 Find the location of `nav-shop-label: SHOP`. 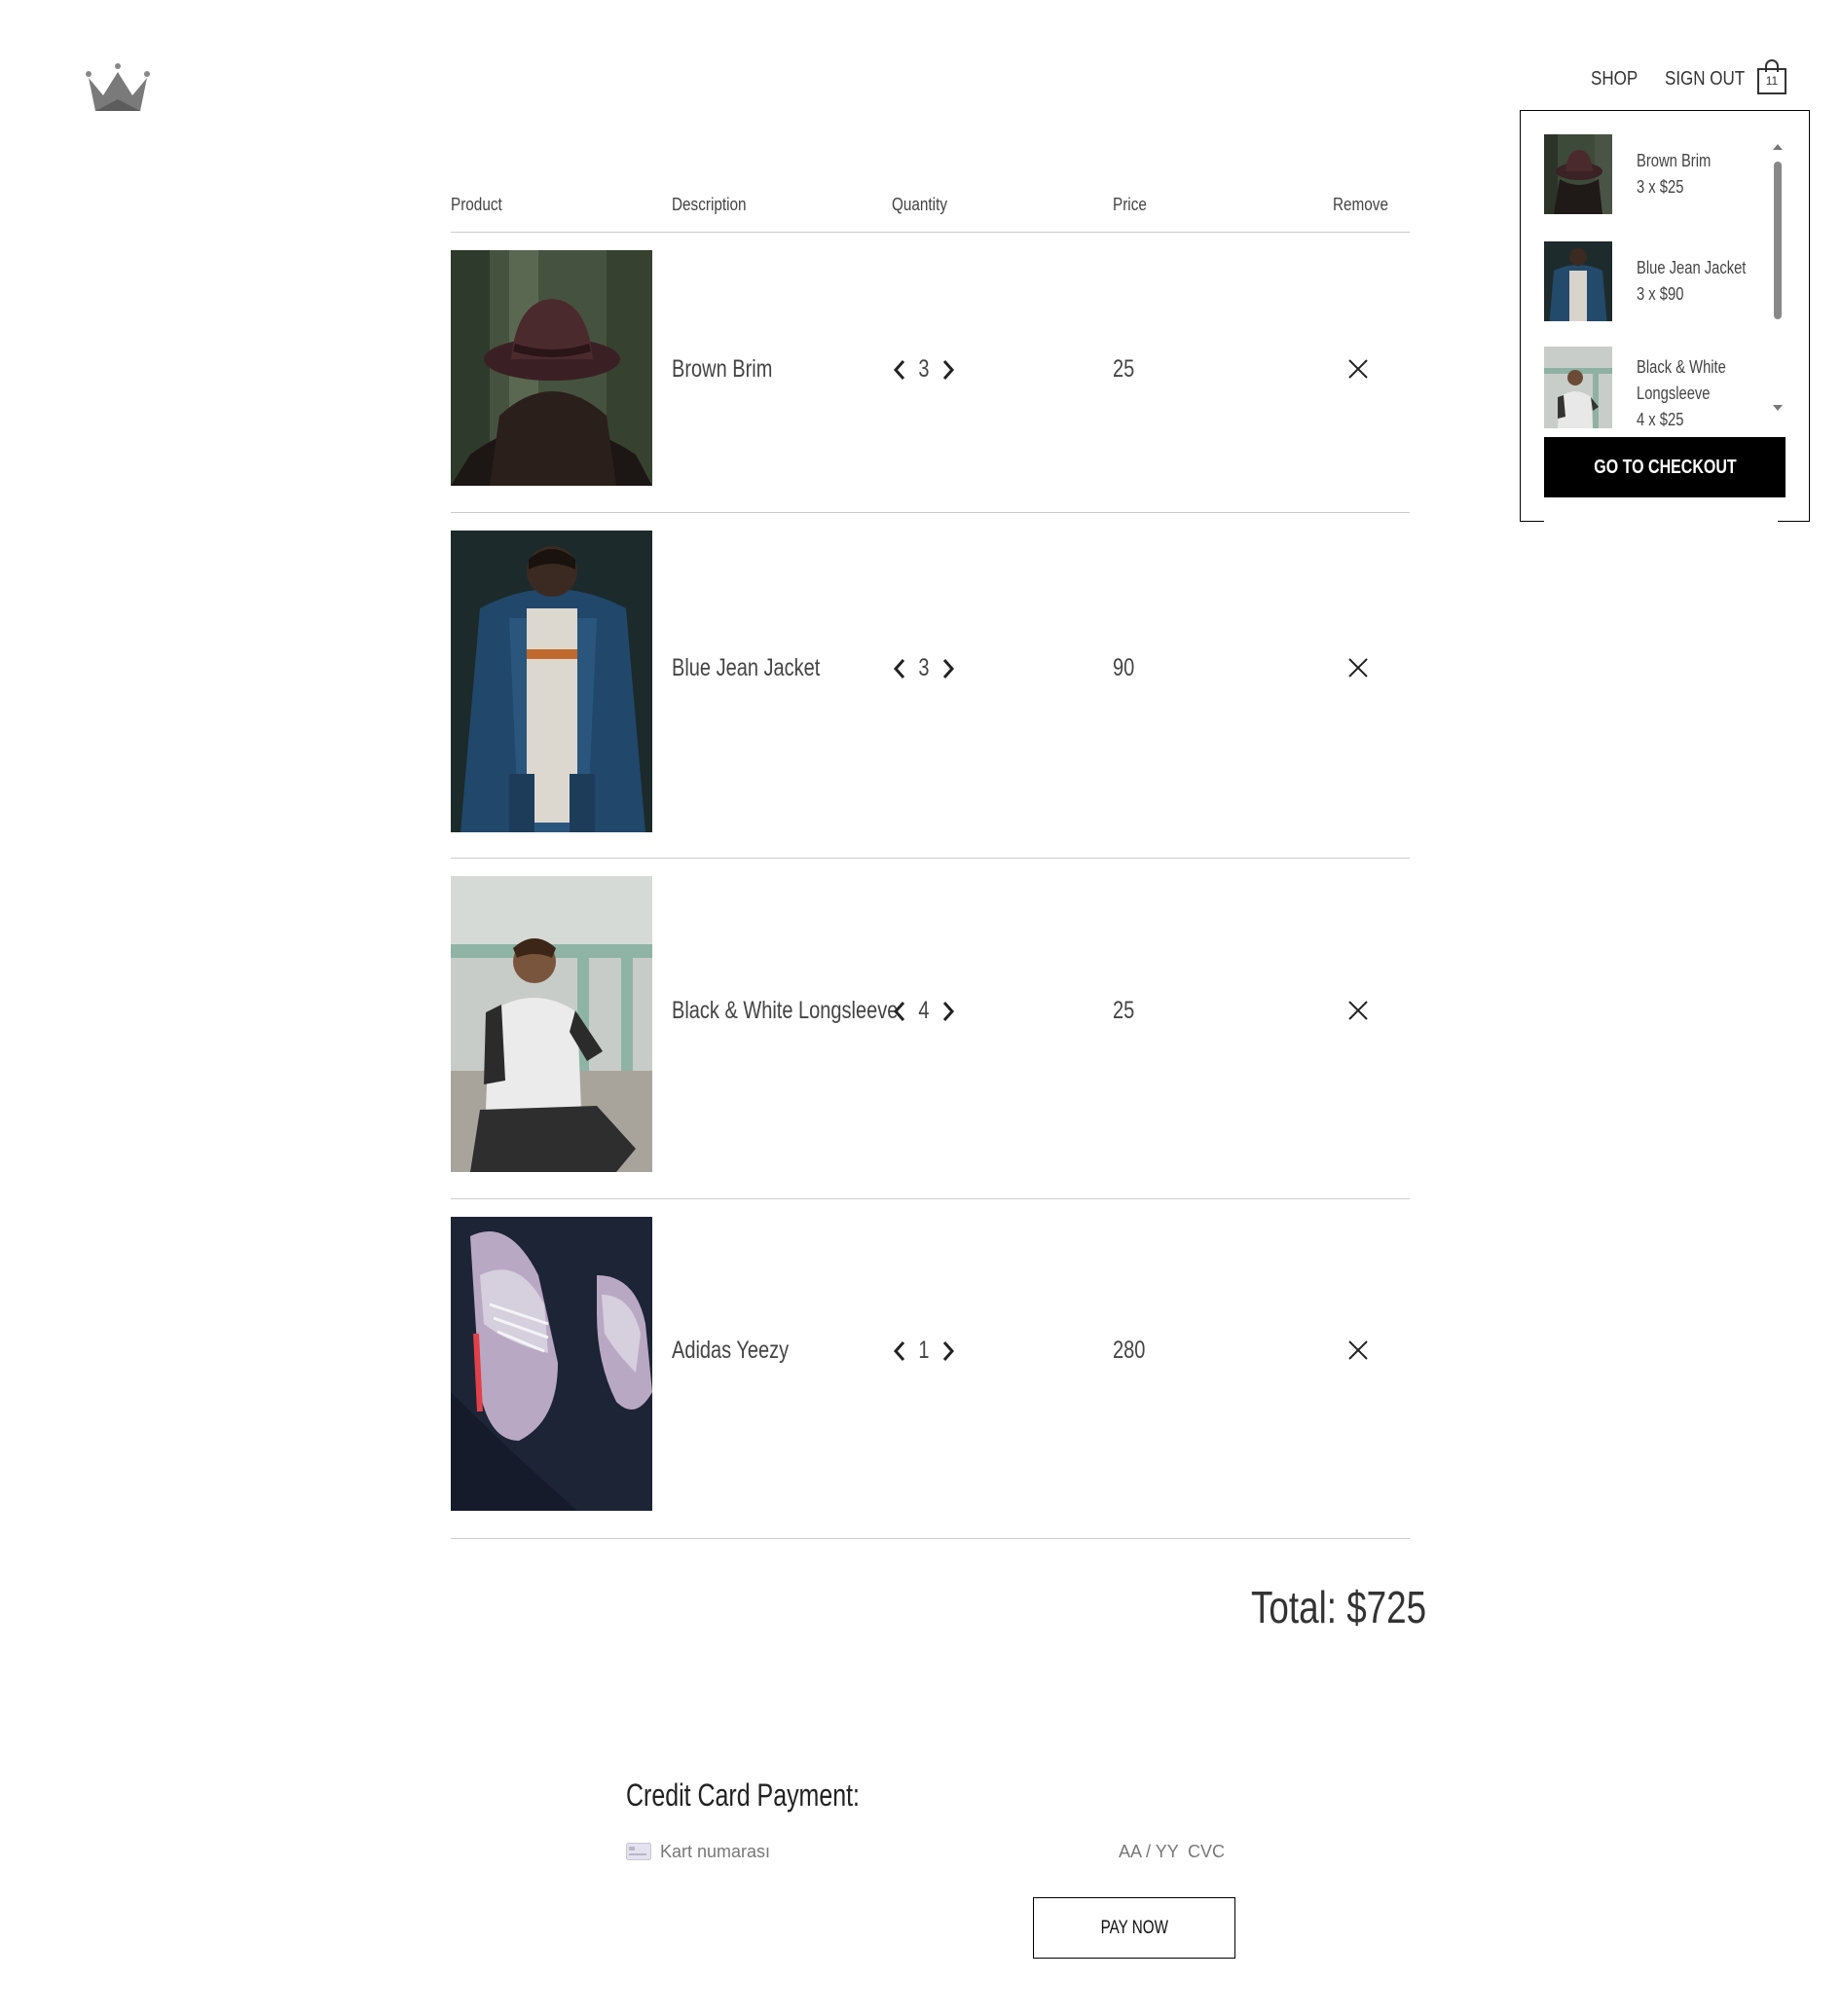

nav-shop-label: SHOP is located at coordinates (1614, 79).